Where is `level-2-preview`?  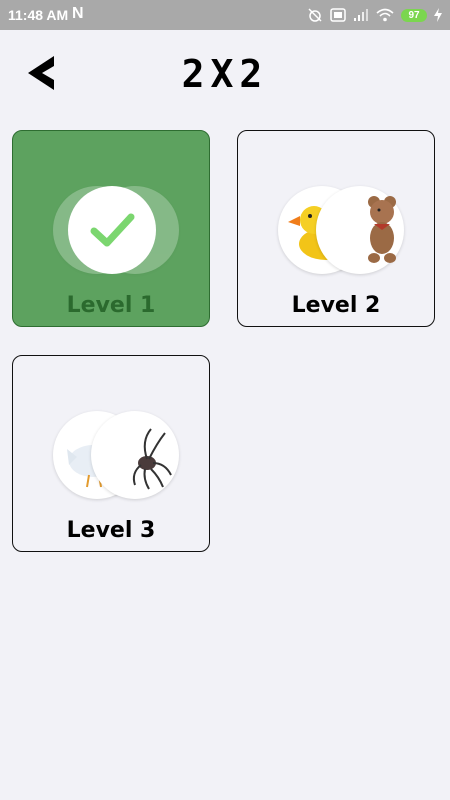 level-2-preview is located at coordinates (341, 230).